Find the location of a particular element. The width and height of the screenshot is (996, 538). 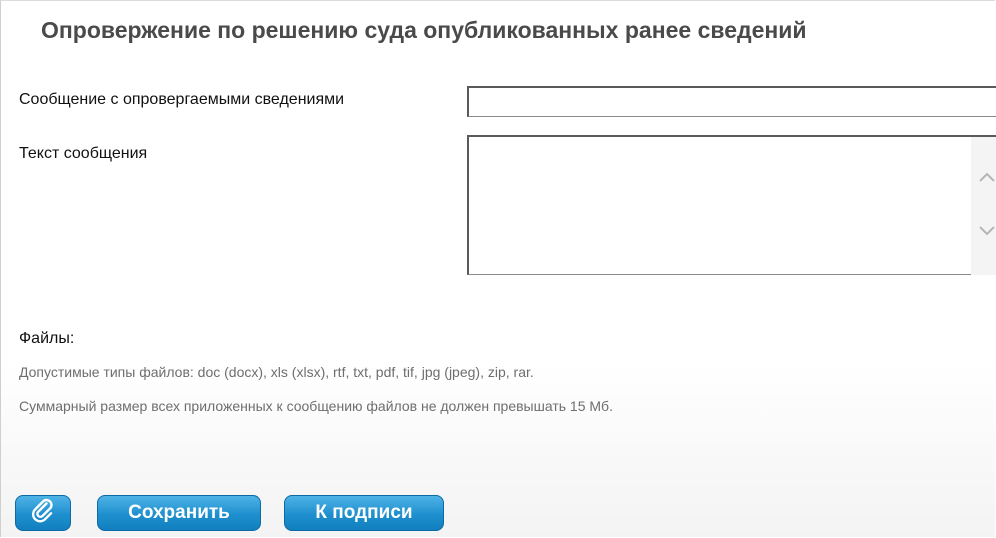

message-text-textarea is located at coordinates (723, 209).